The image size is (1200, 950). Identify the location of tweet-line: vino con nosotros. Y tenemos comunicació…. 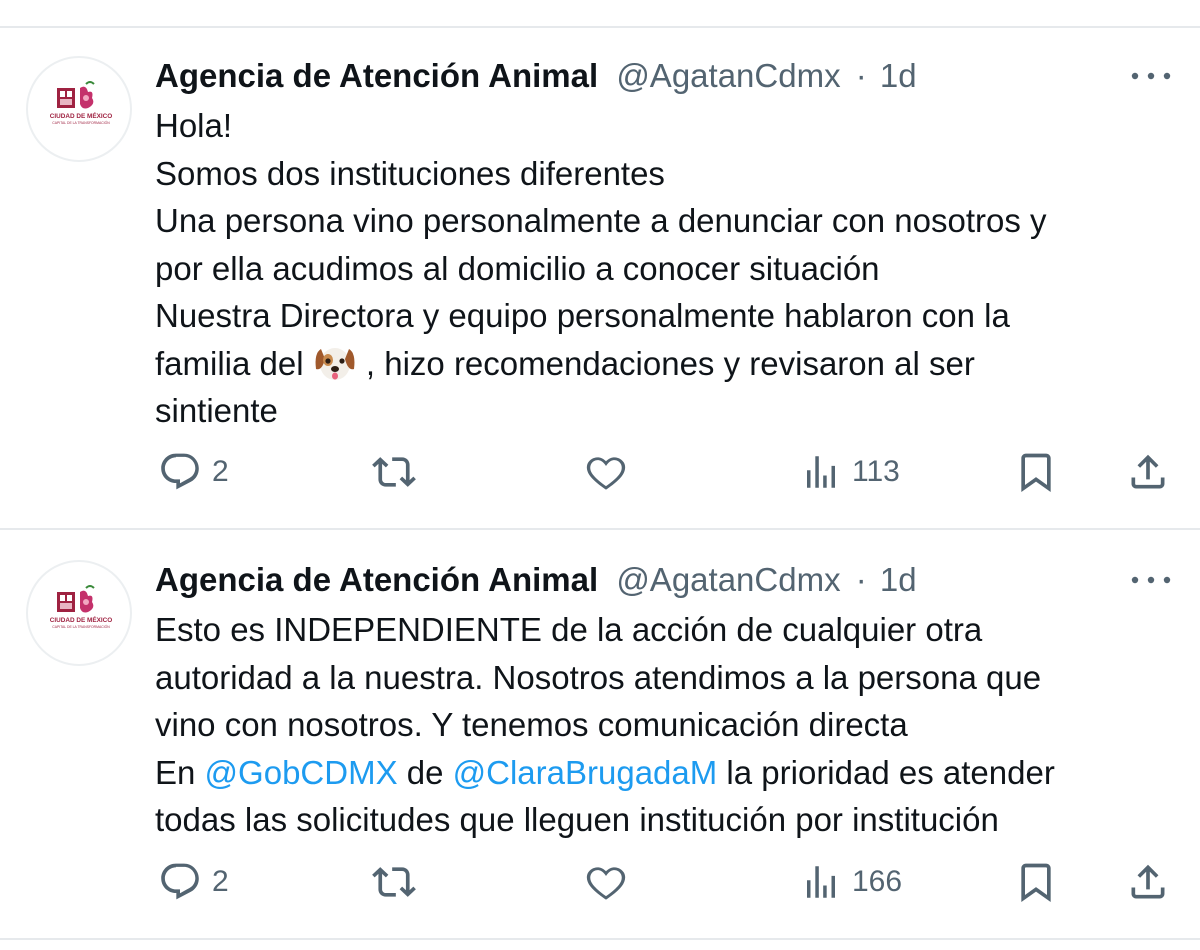
(531, 724).